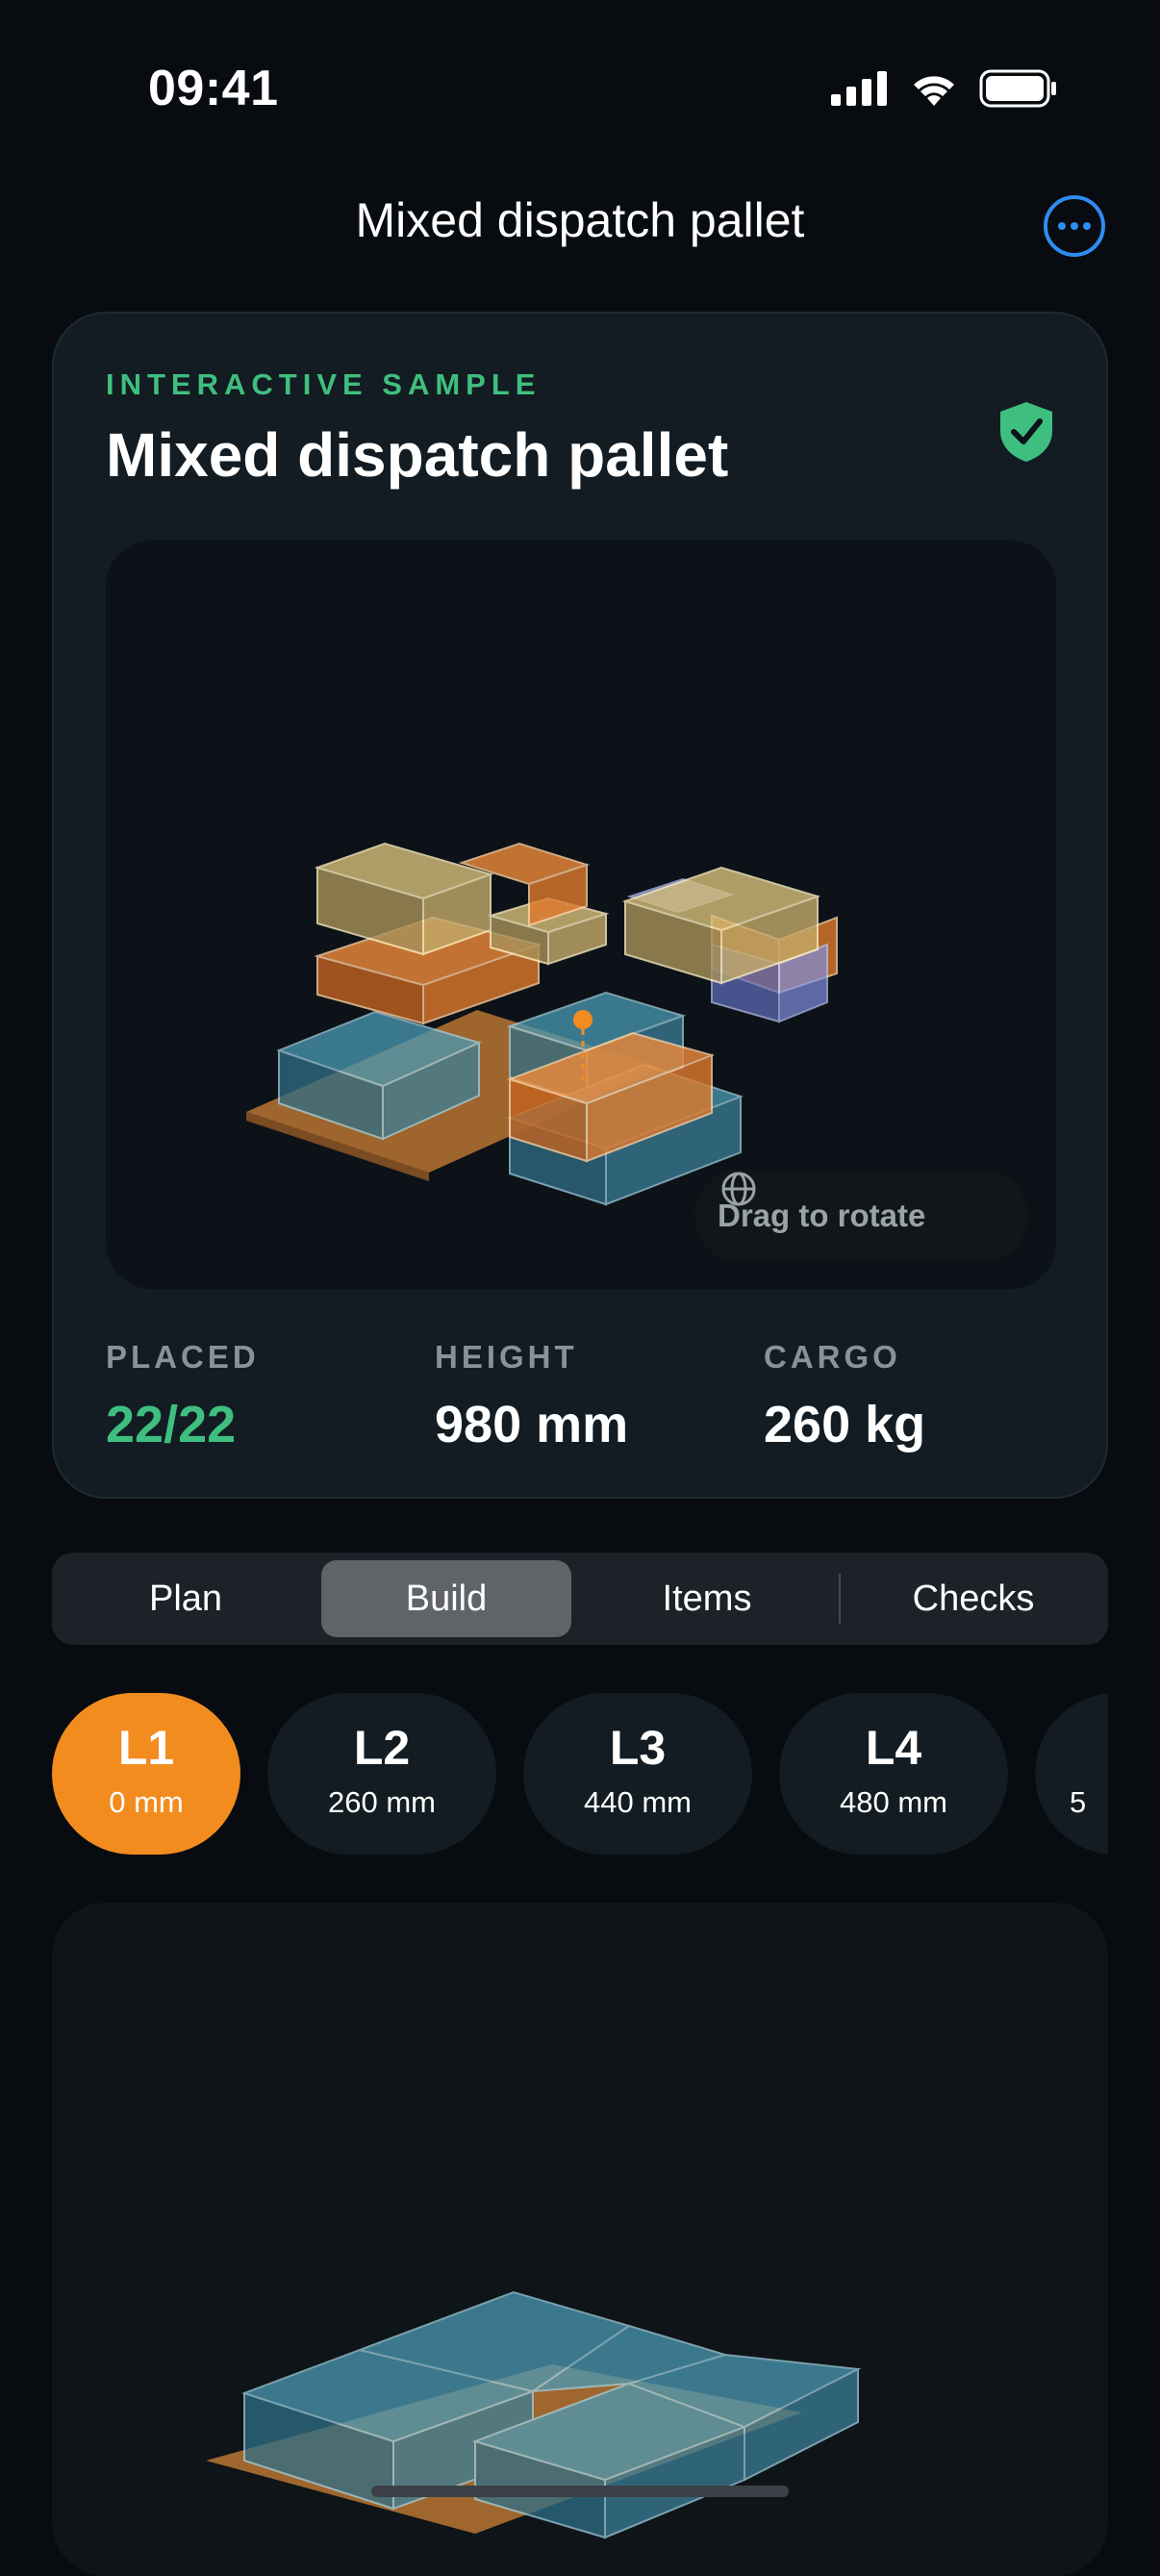  Describe the element at coordinates (580, 1599) in the screenshot. I see `view-segmented-control: Plan Build Items Checks` at that location.